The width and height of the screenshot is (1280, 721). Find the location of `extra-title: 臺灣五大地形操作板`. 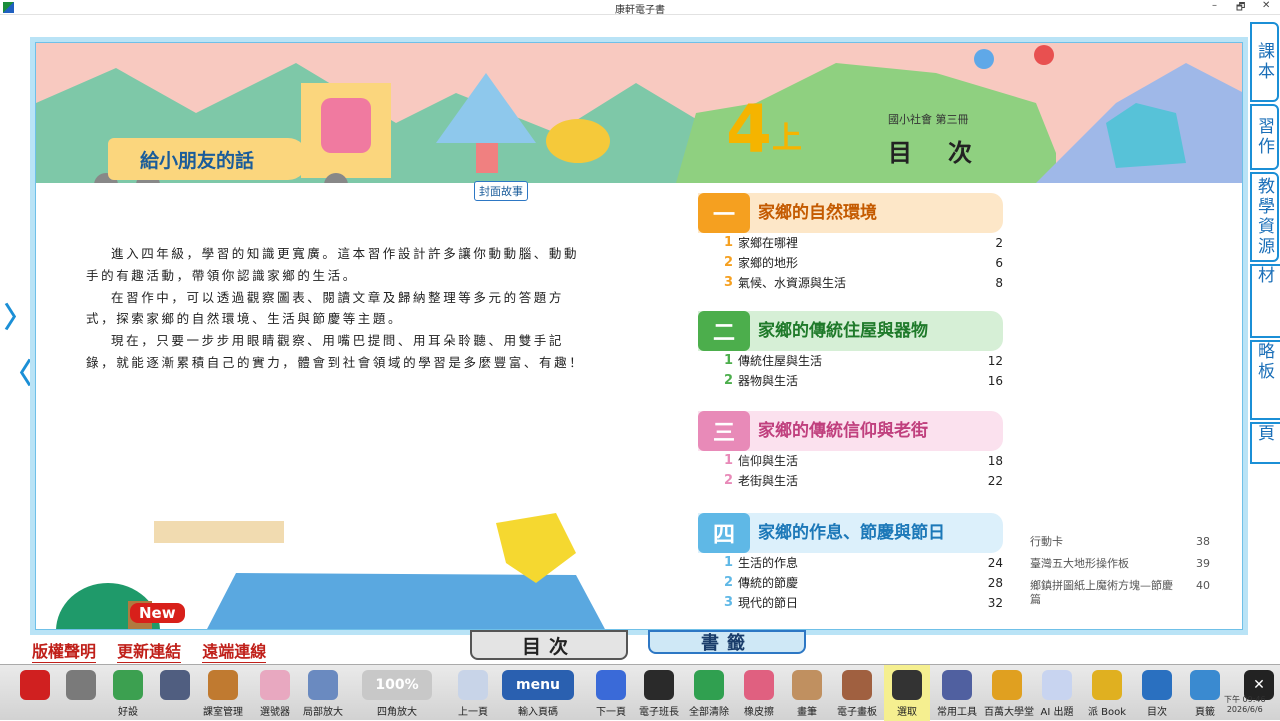

extra-title: 臺灣五大地形操作板 is located at coordinates (1079, 563).